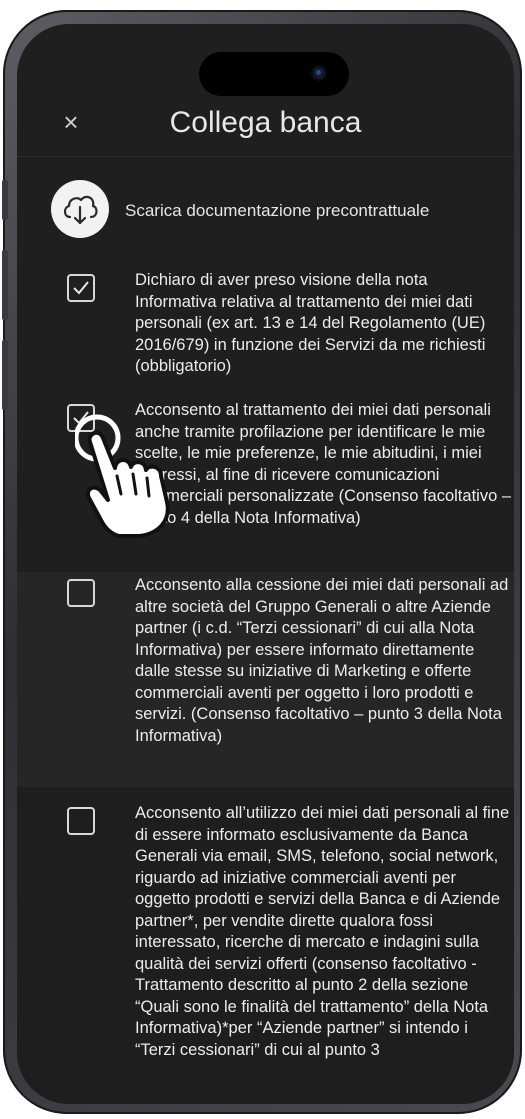 The image size is (525, 1119). I want to click on page-title: Collega banca, so click(265, 122).